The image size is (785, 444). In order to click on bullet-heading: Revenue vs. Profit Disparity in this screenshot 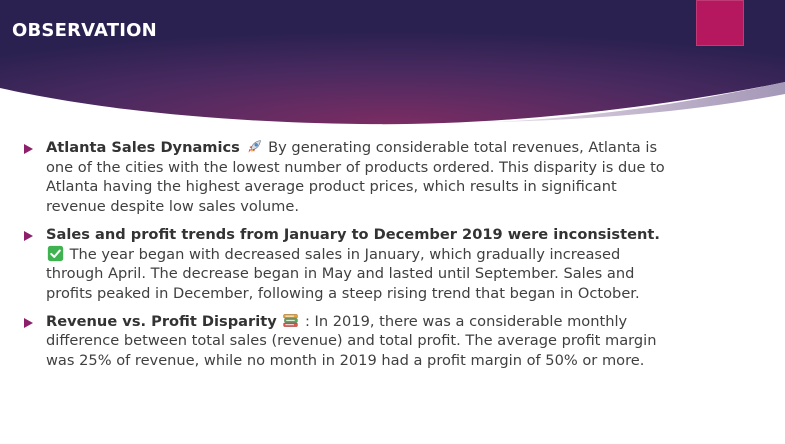, I will do `click(161, 321)`.